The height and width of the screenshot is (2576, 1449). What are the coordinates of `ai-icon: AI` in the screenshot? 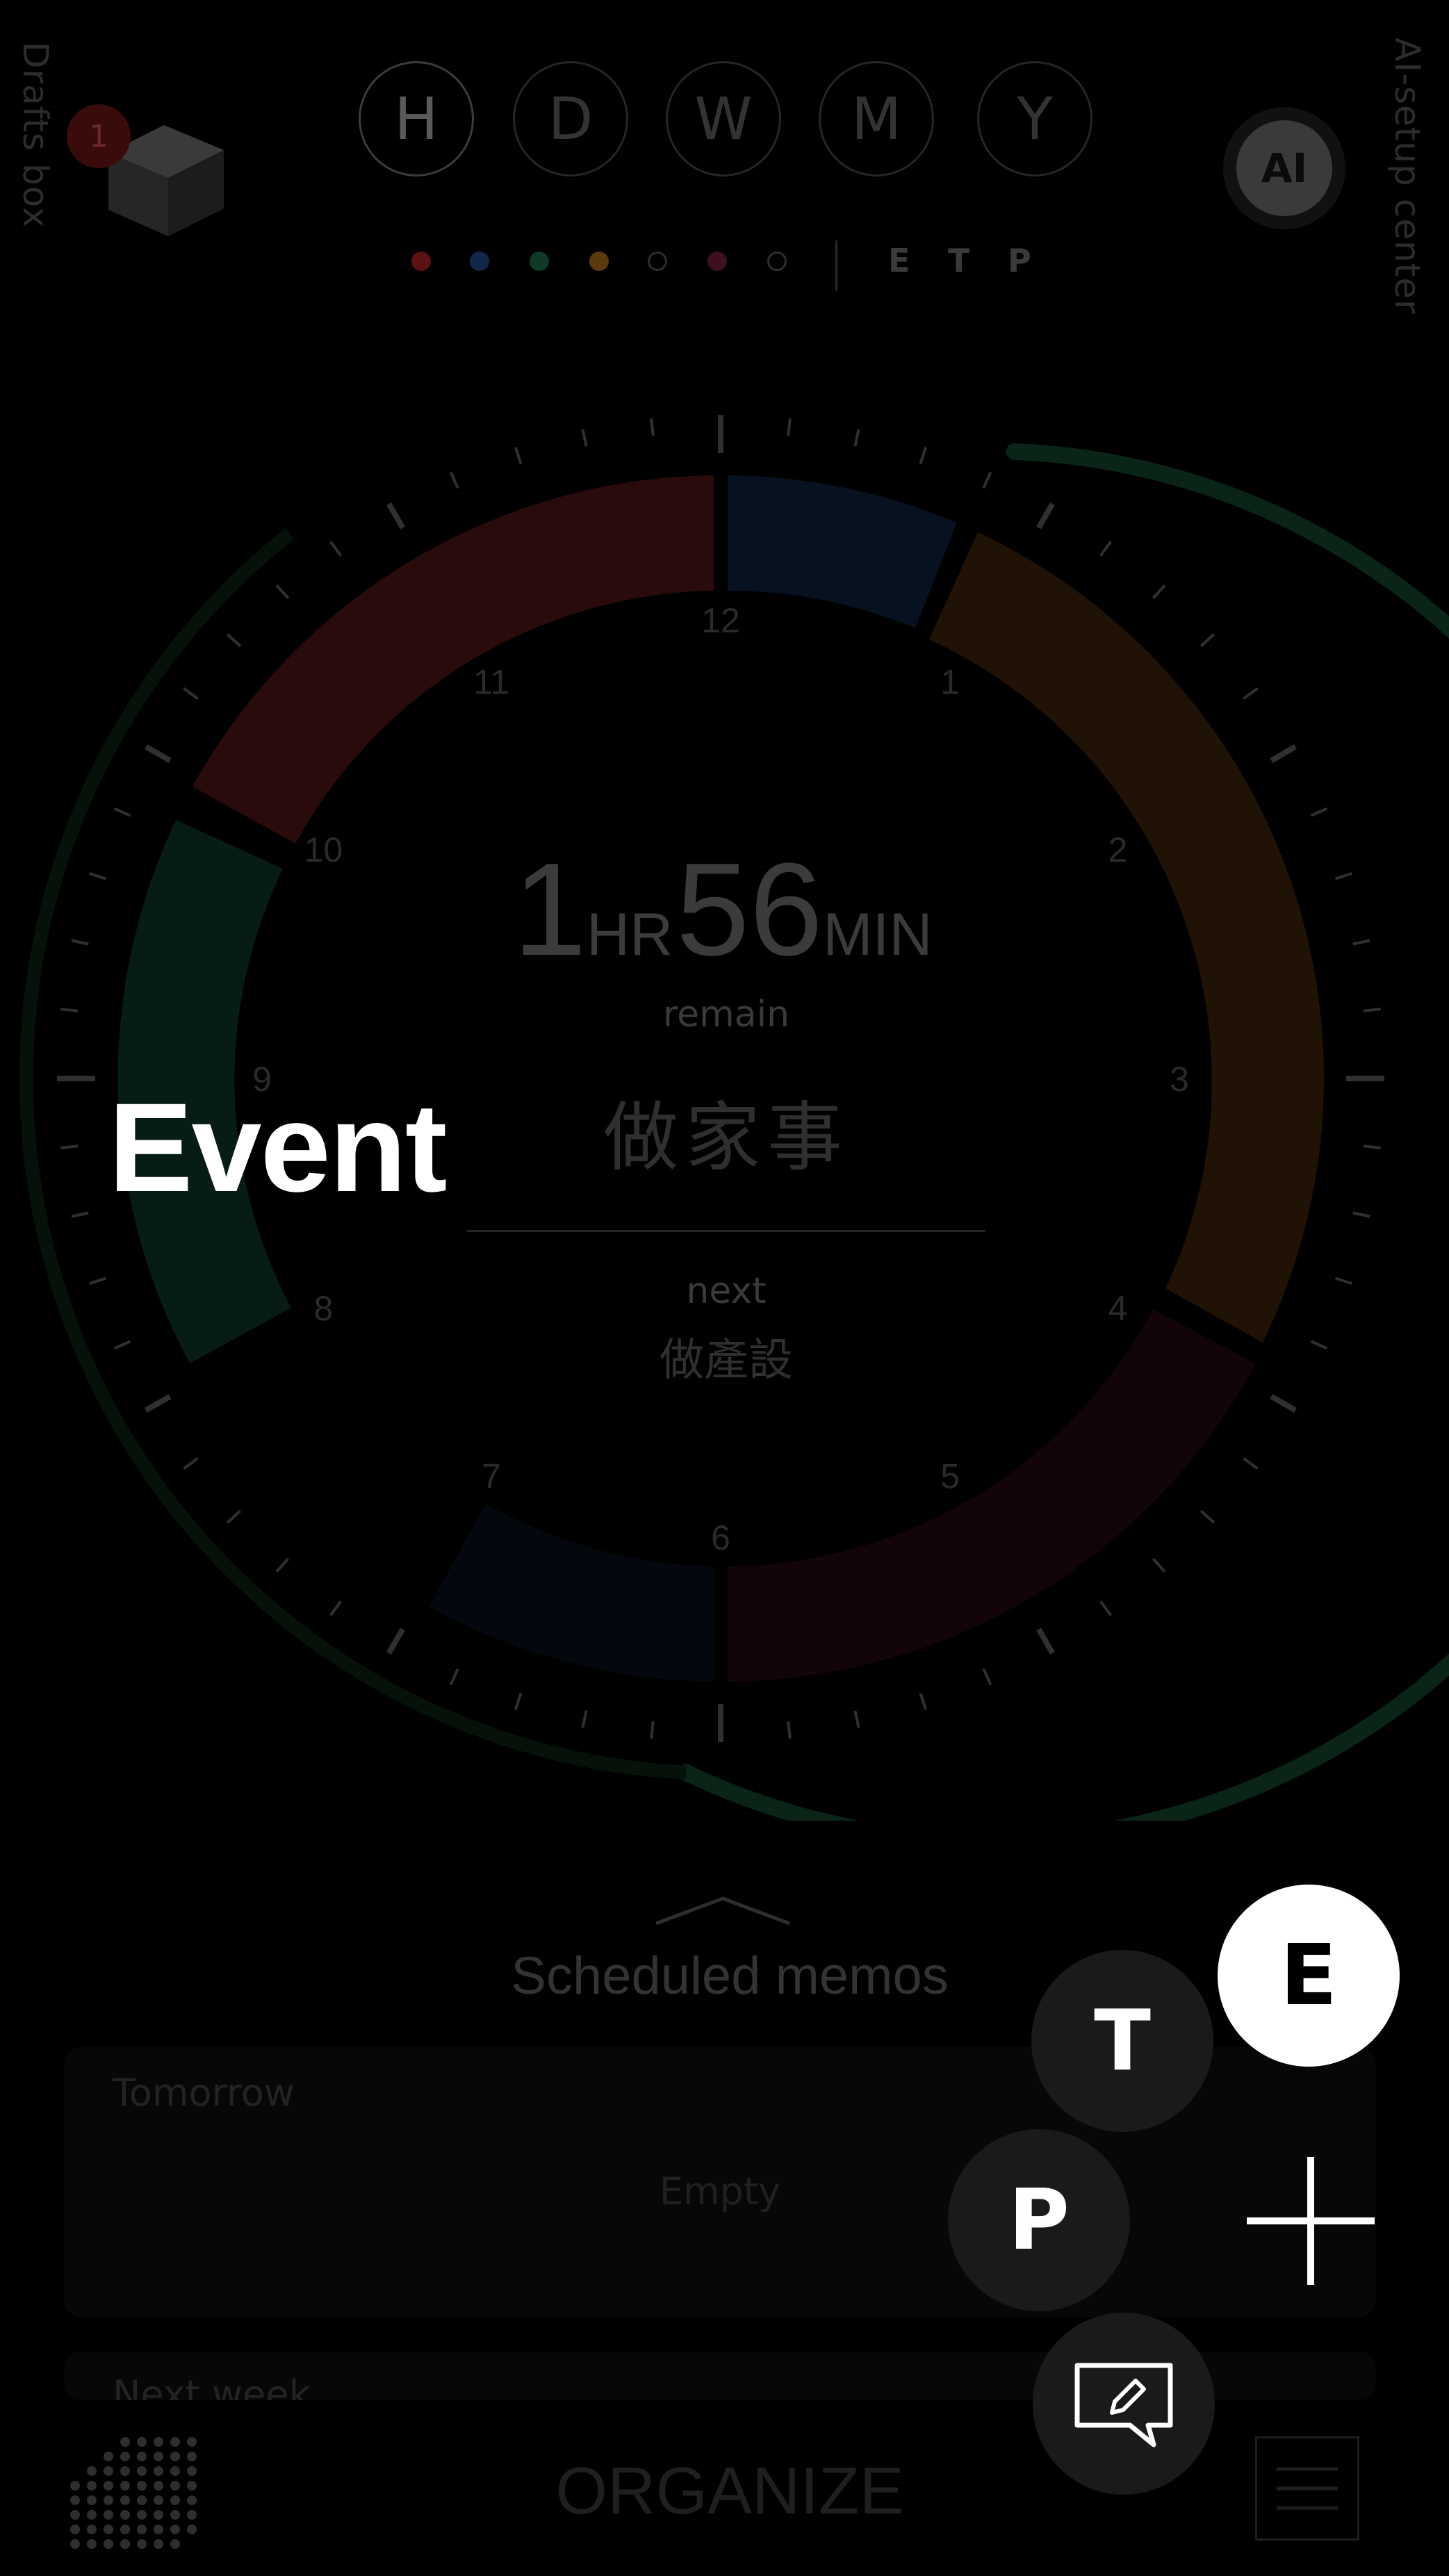 It's located at (1284, 168).